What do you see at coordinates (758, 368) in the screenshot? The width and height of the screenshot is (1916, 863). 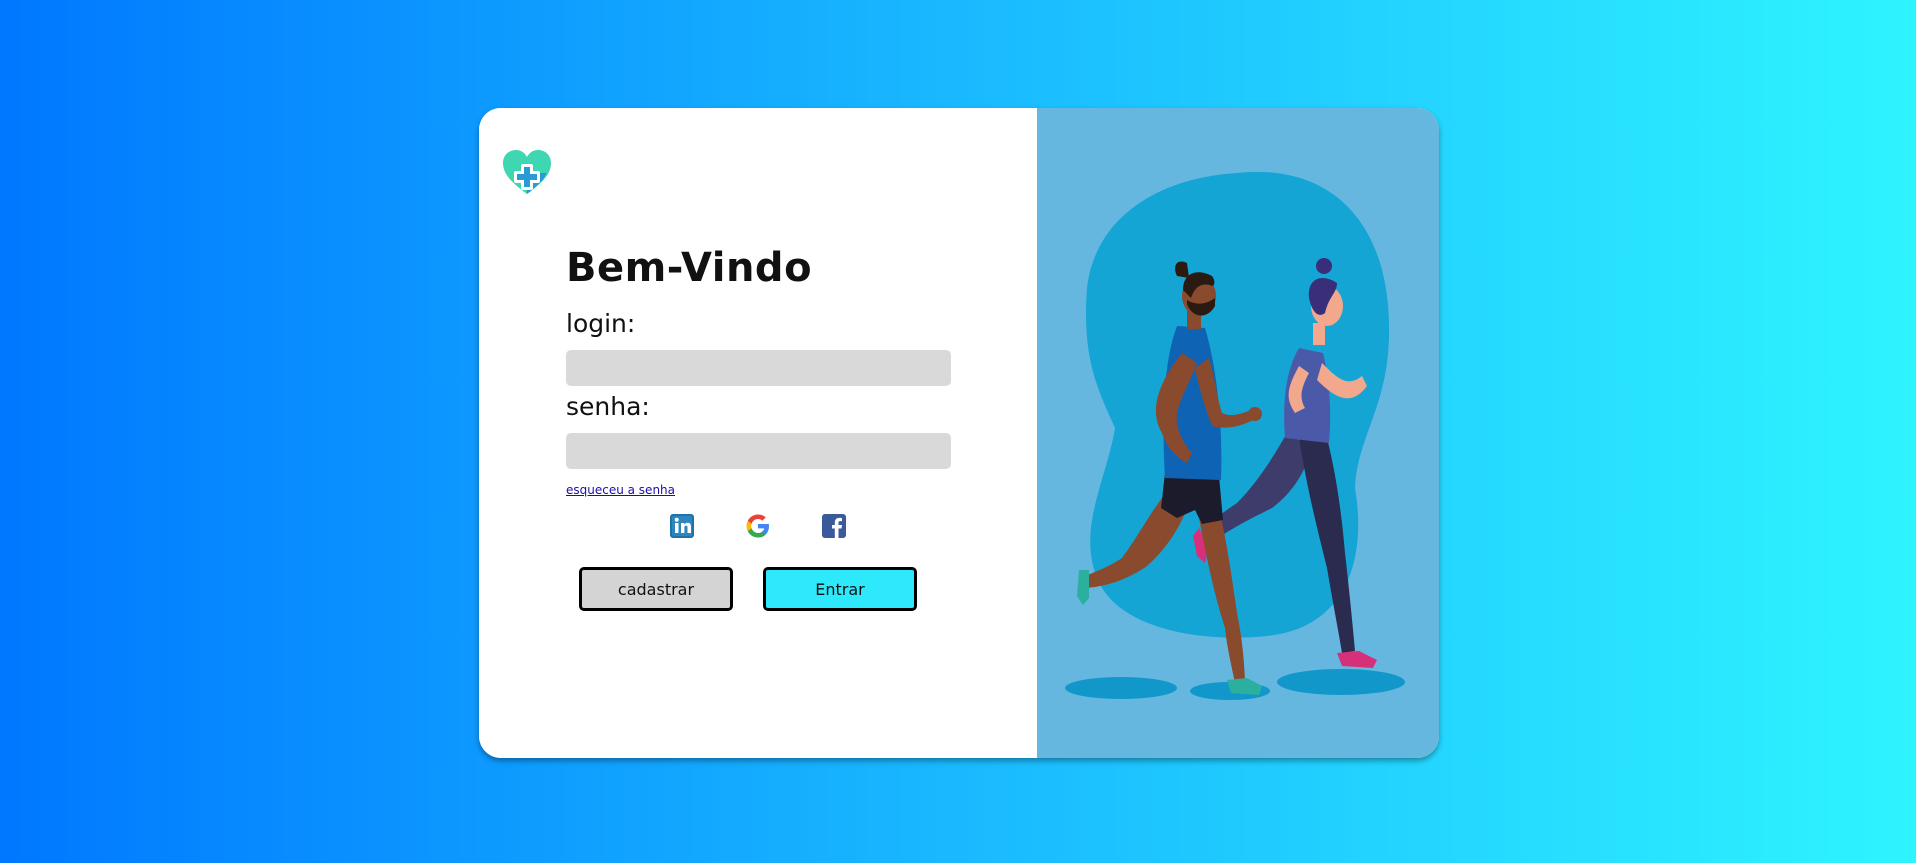 I see `login-input` at bounding box center [758, 368].